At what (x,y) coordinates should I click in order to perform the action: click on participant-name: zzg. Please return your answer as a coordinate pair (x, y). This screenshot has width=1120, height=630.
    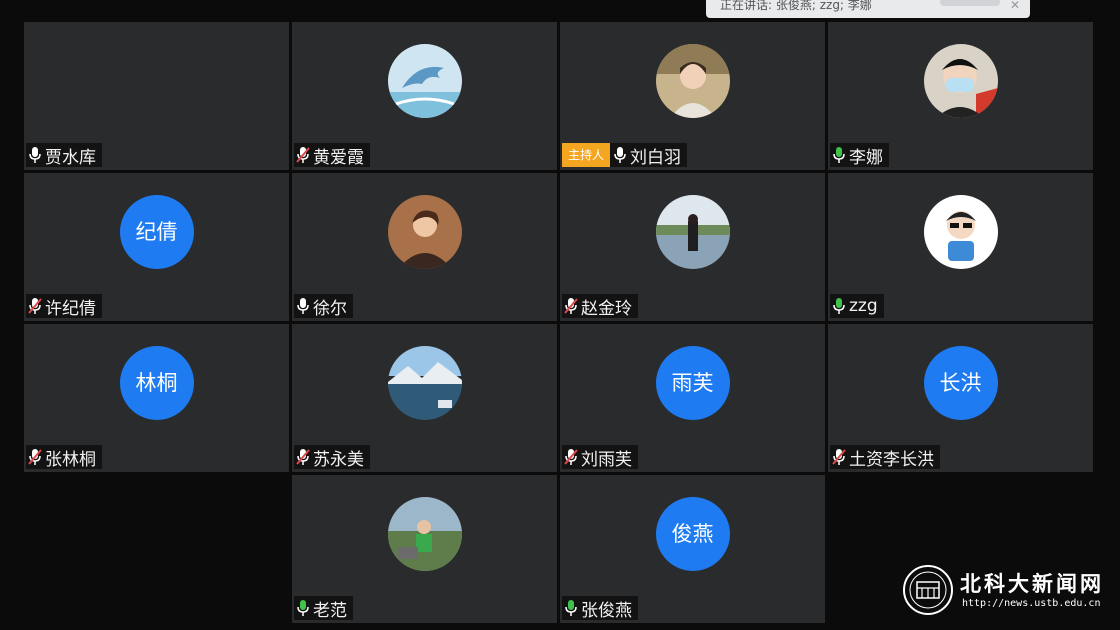
    Looking at the image, I should click on (863, 306).